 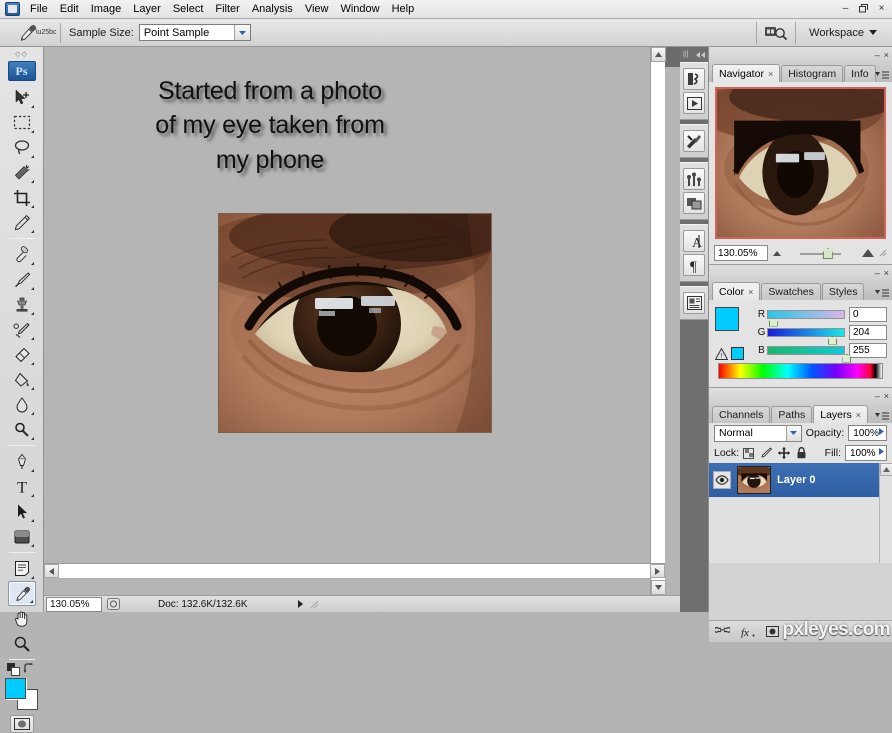 I want to click on color-close-button: ×, so click(x=886, y=273).